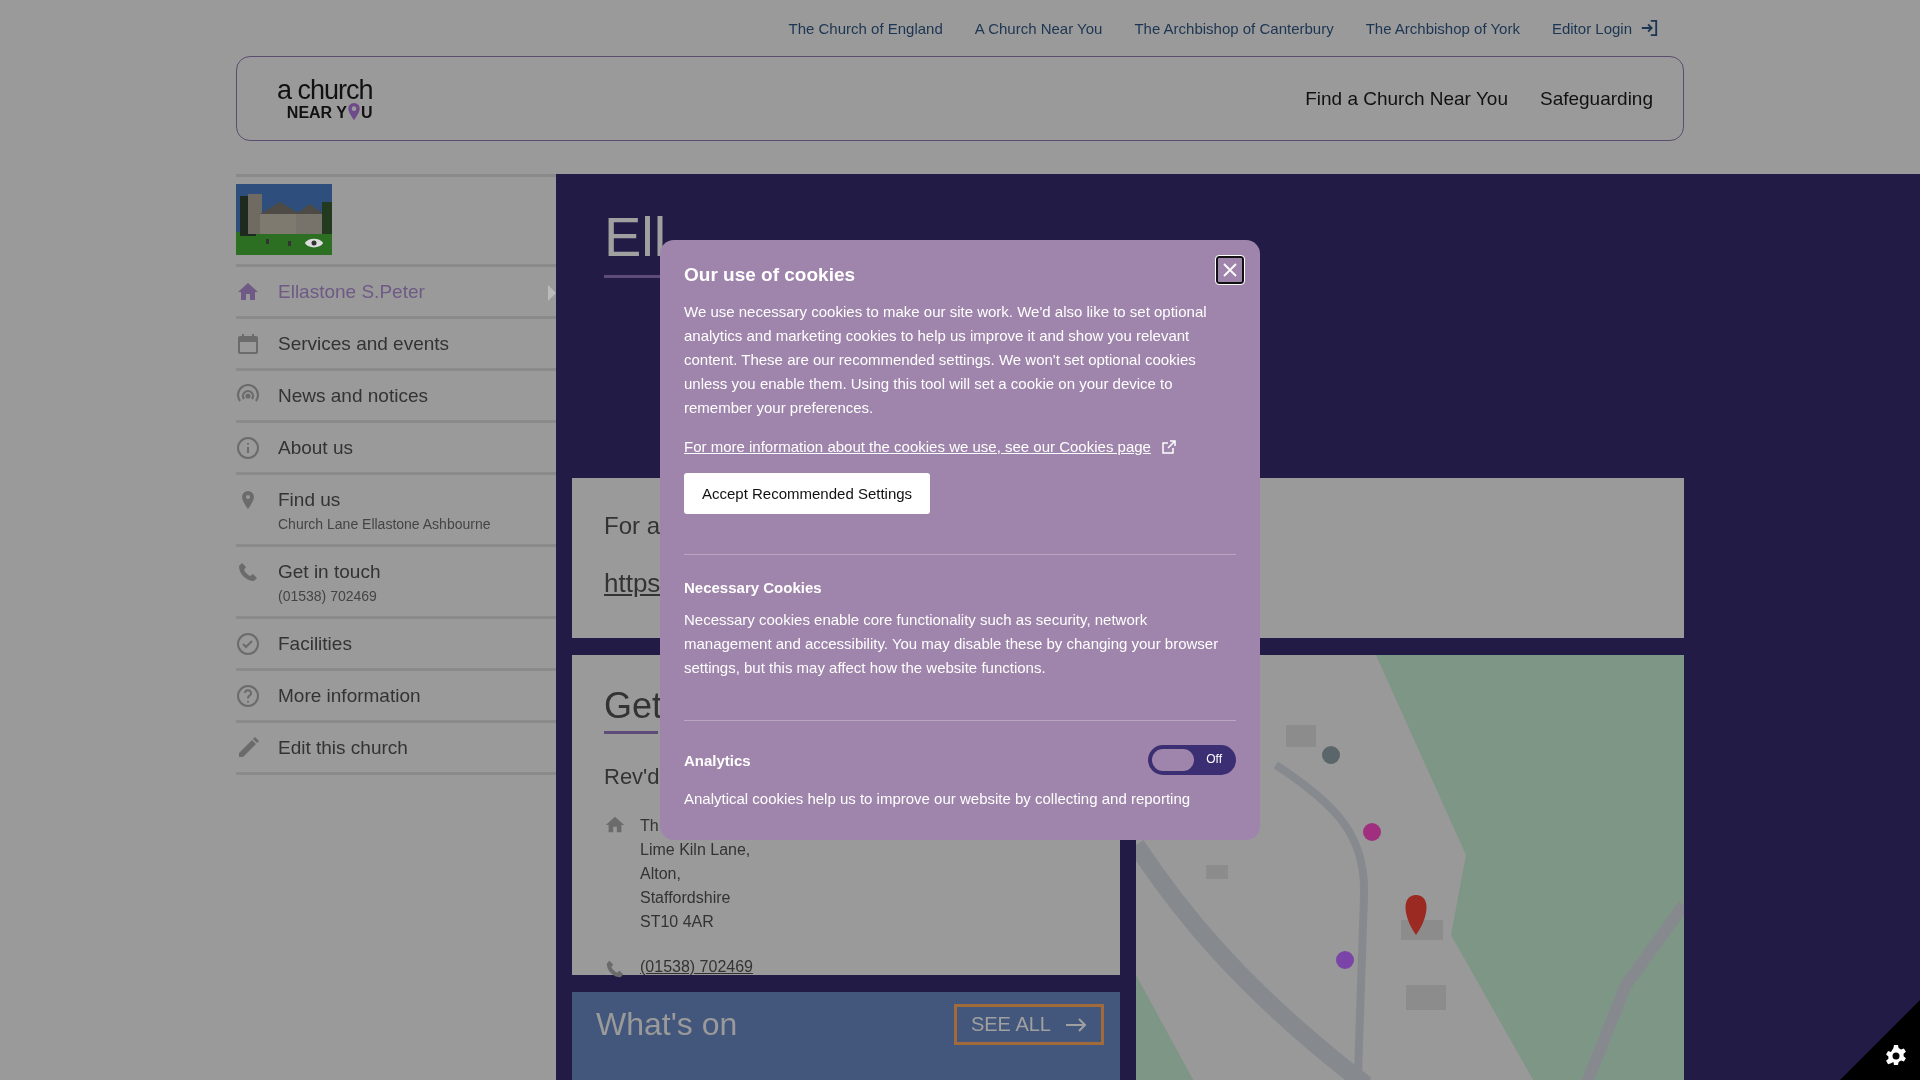  Describe the element at coordinates (1076, 1024) in the screenshot. I see `arrow-icon` at that location.